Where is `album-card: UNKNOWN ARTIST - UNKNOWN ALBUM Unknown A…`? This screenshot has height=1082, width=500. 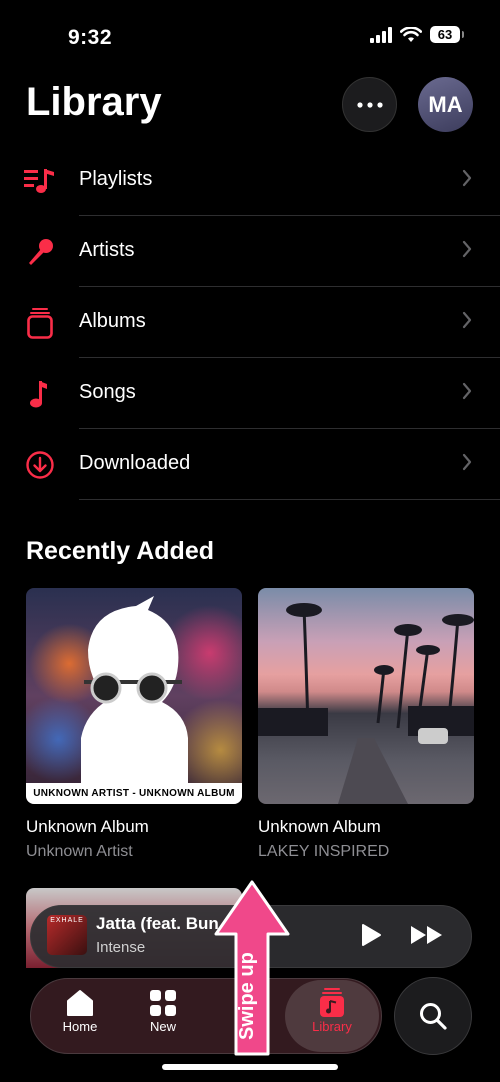 album-card: UNKNOWN ARTIST - UNKNOWN ALBUM Unknown A… is located at coordinates (134, 724).